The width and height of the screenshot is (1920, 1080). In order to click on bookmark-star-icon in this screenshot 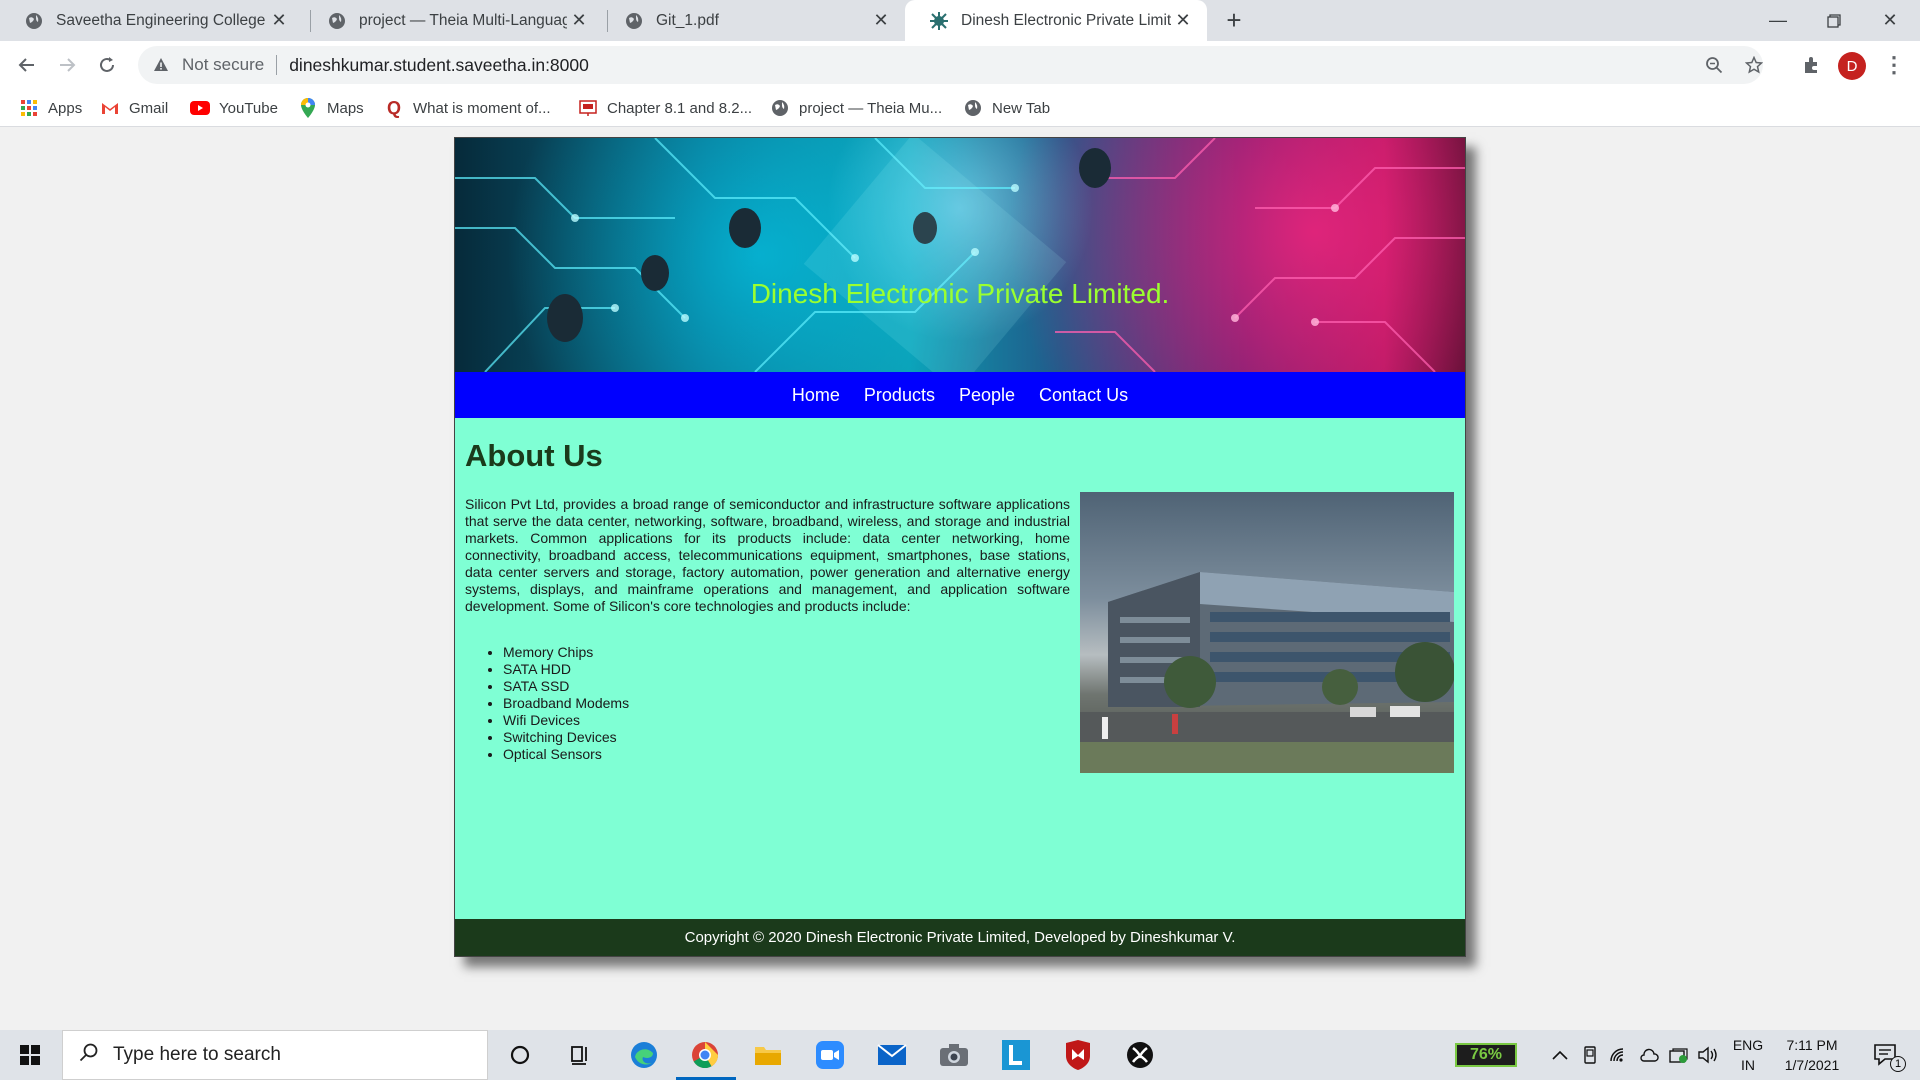, I will do `click(1754, 65)`.